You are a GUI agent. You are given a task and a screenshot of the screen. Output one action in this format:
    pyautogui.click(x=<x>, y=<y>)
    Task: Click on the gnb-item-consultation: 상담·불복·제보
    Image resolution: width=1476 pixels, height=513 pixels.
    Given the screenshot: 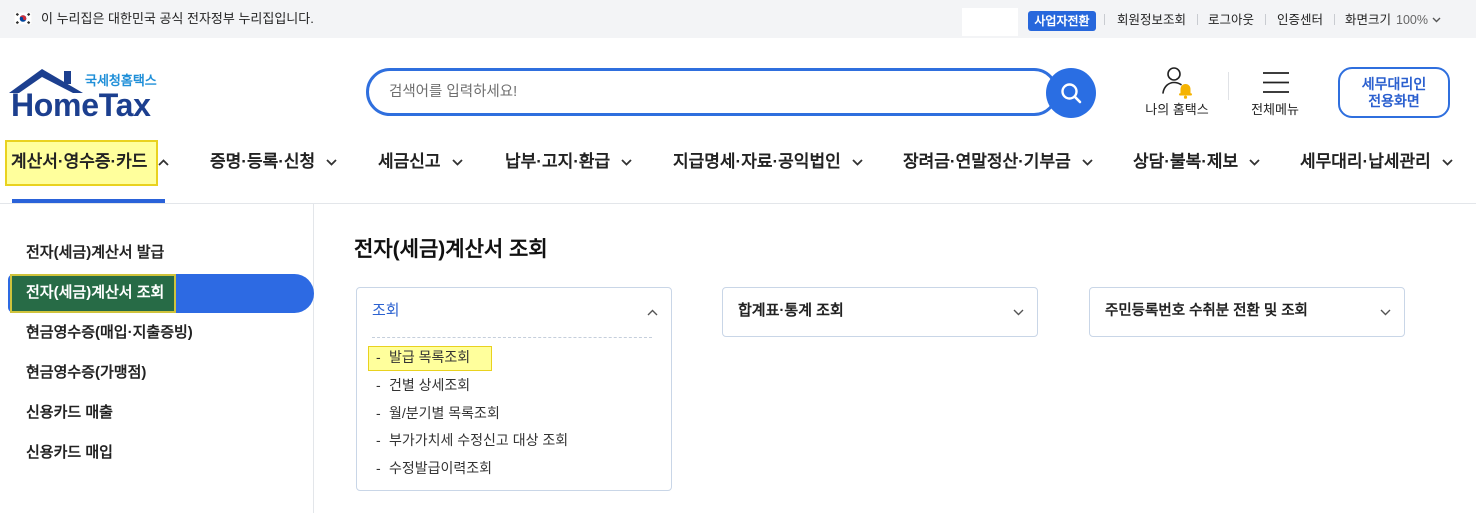 What is the action you would take?
    pyautogui.click(x=1196, y=162)
    